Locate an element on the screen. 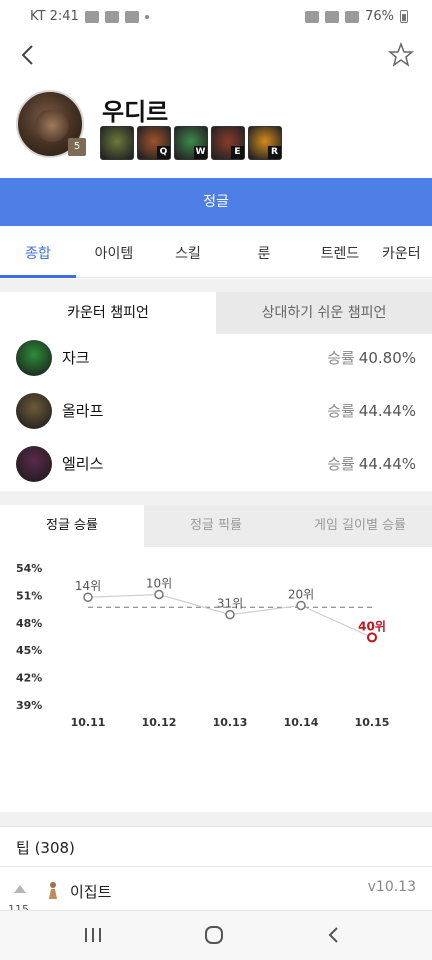 This screenshot has width=432, height=960. system-nav-bar is located at coordinates (216, 935).